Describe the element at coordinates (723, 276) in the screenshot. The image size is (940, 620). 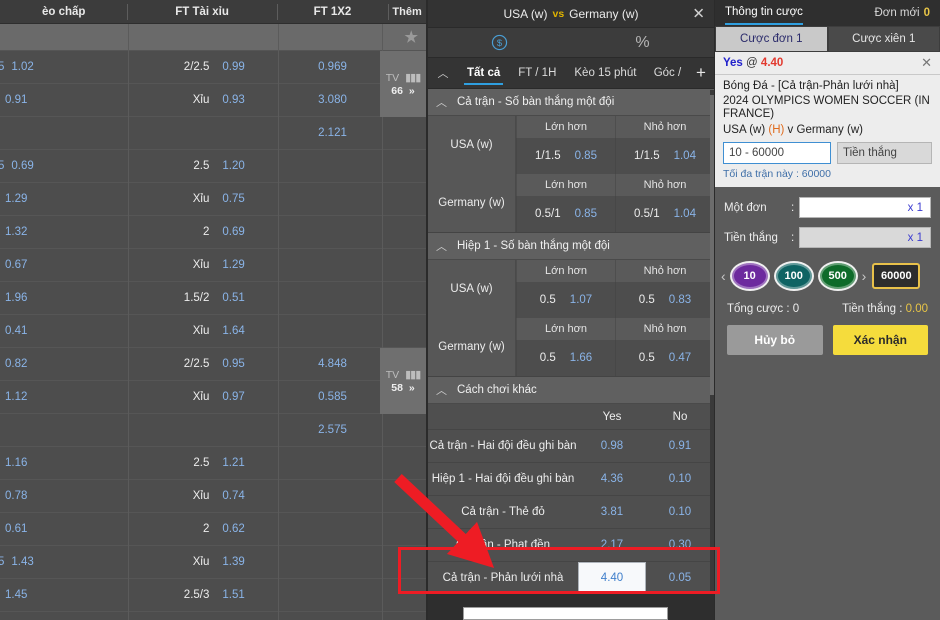
I see `chevron-left-icon: ‹` at that location.